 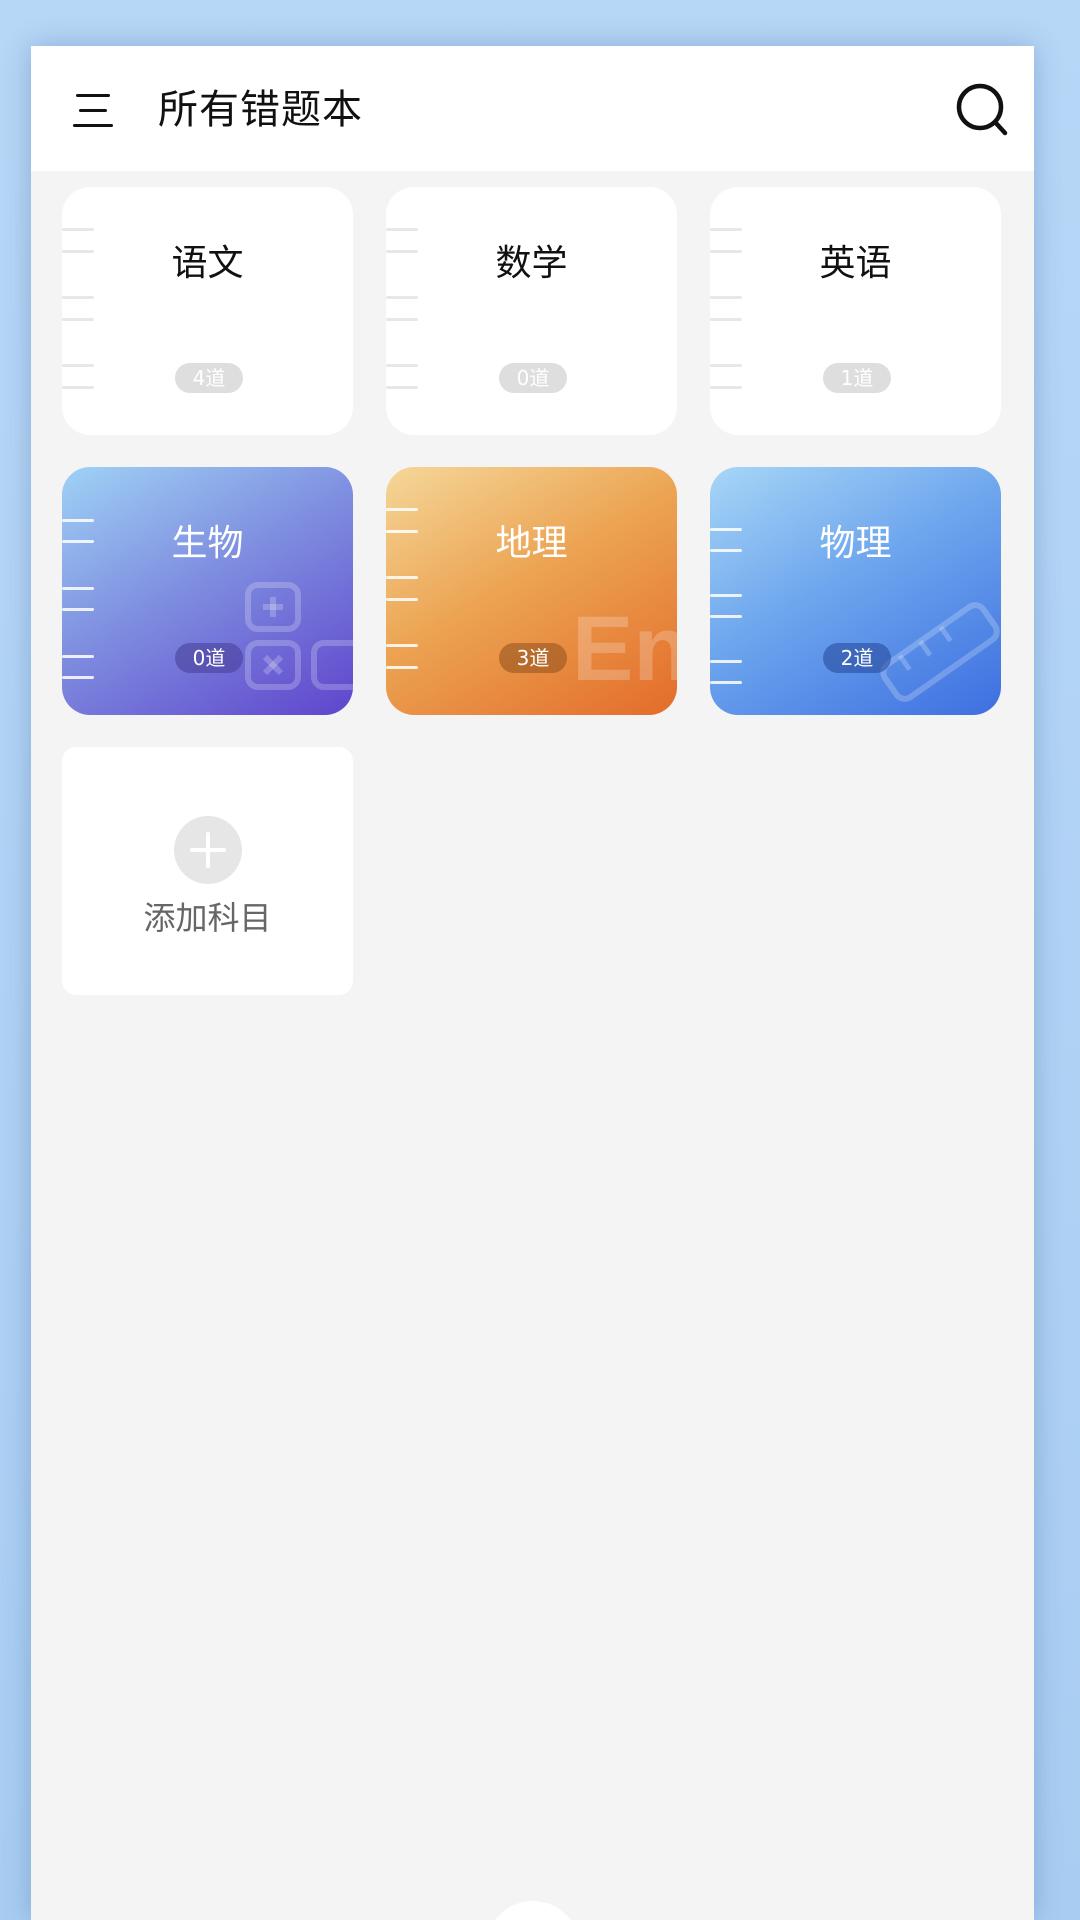 I want to click on subject-name: 语文, so click(x=207, y=263).